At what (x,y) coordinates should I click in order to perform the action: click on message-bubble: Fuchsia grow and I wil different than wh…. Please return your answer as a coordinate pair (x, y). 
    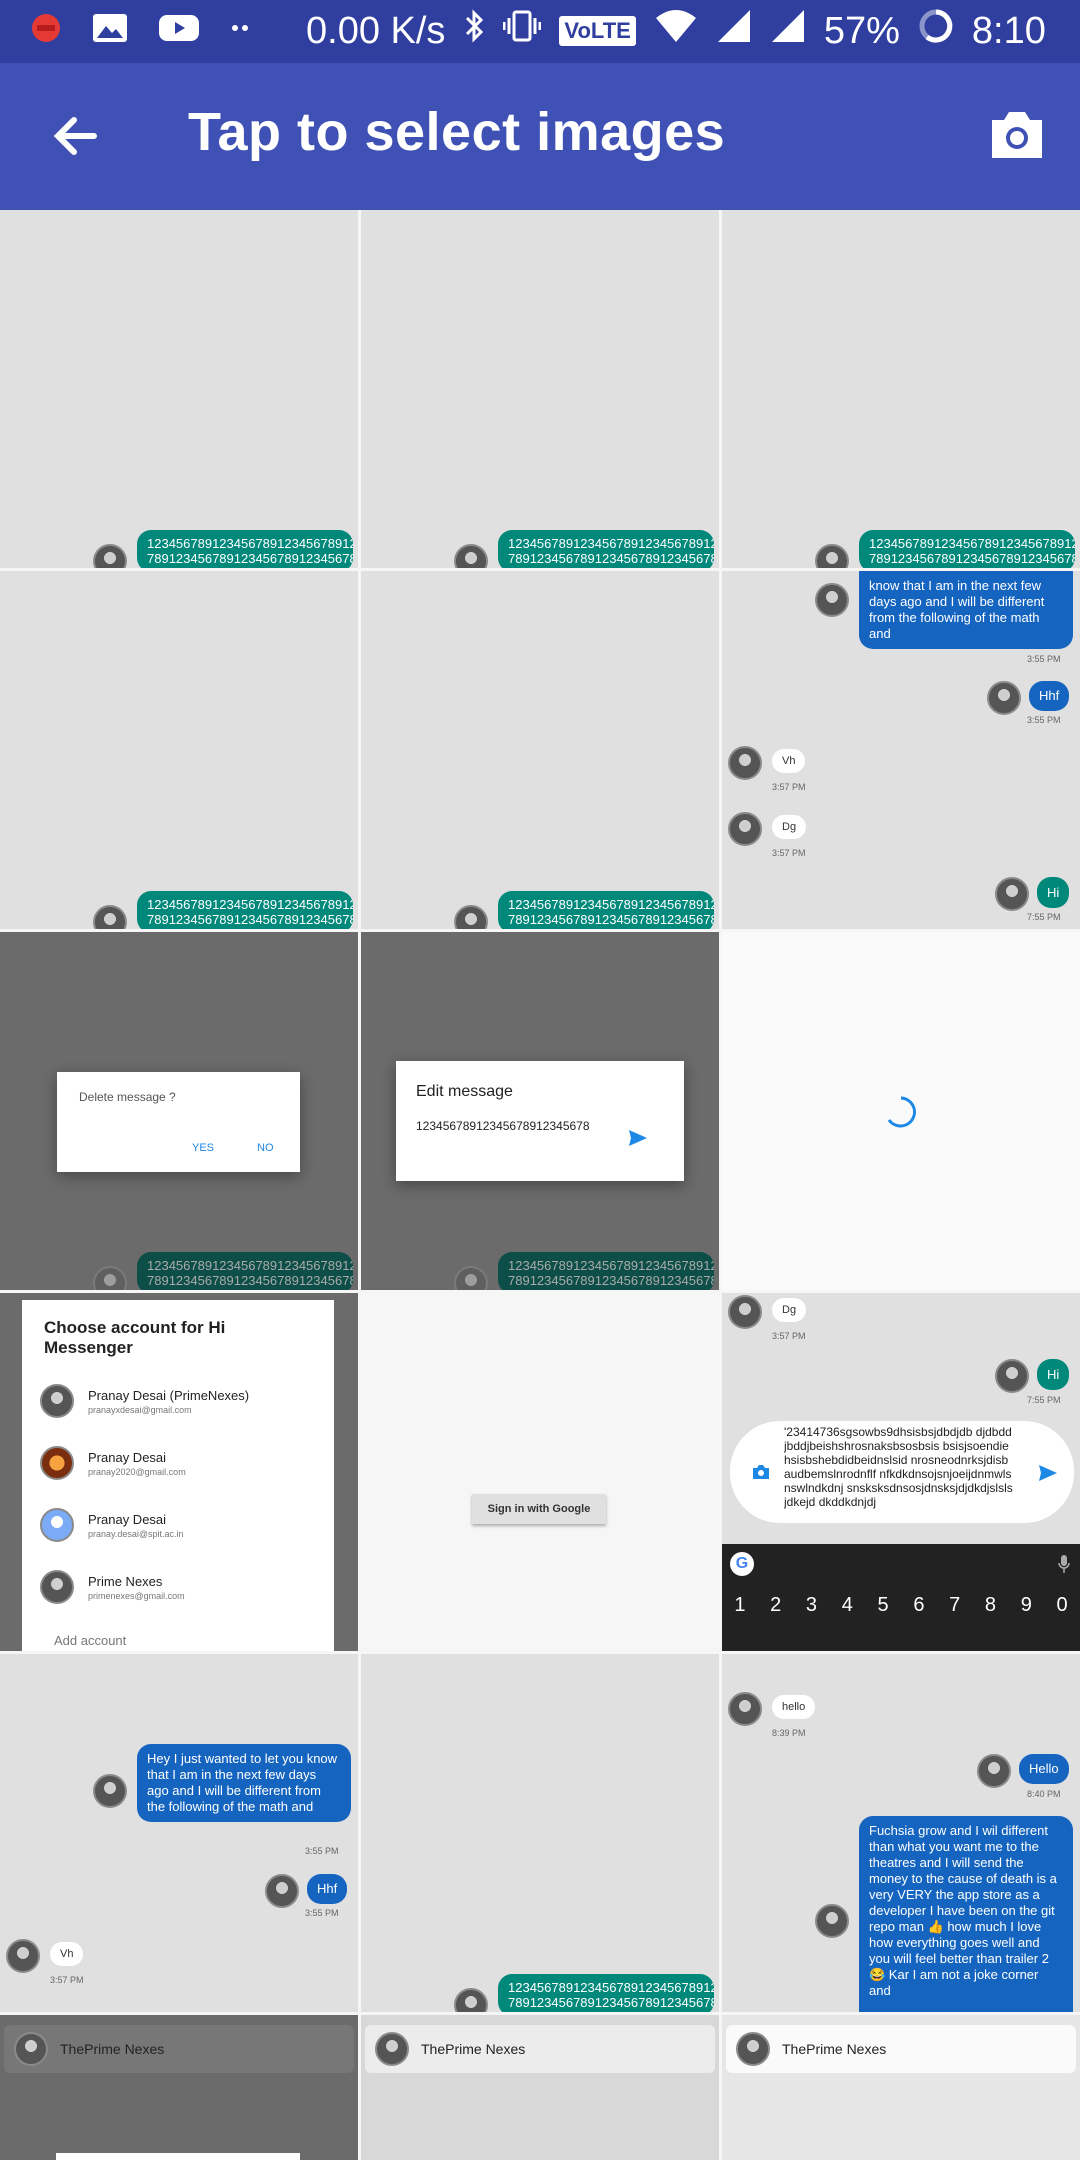
    Looking at the image, I should click on (966, 1914).